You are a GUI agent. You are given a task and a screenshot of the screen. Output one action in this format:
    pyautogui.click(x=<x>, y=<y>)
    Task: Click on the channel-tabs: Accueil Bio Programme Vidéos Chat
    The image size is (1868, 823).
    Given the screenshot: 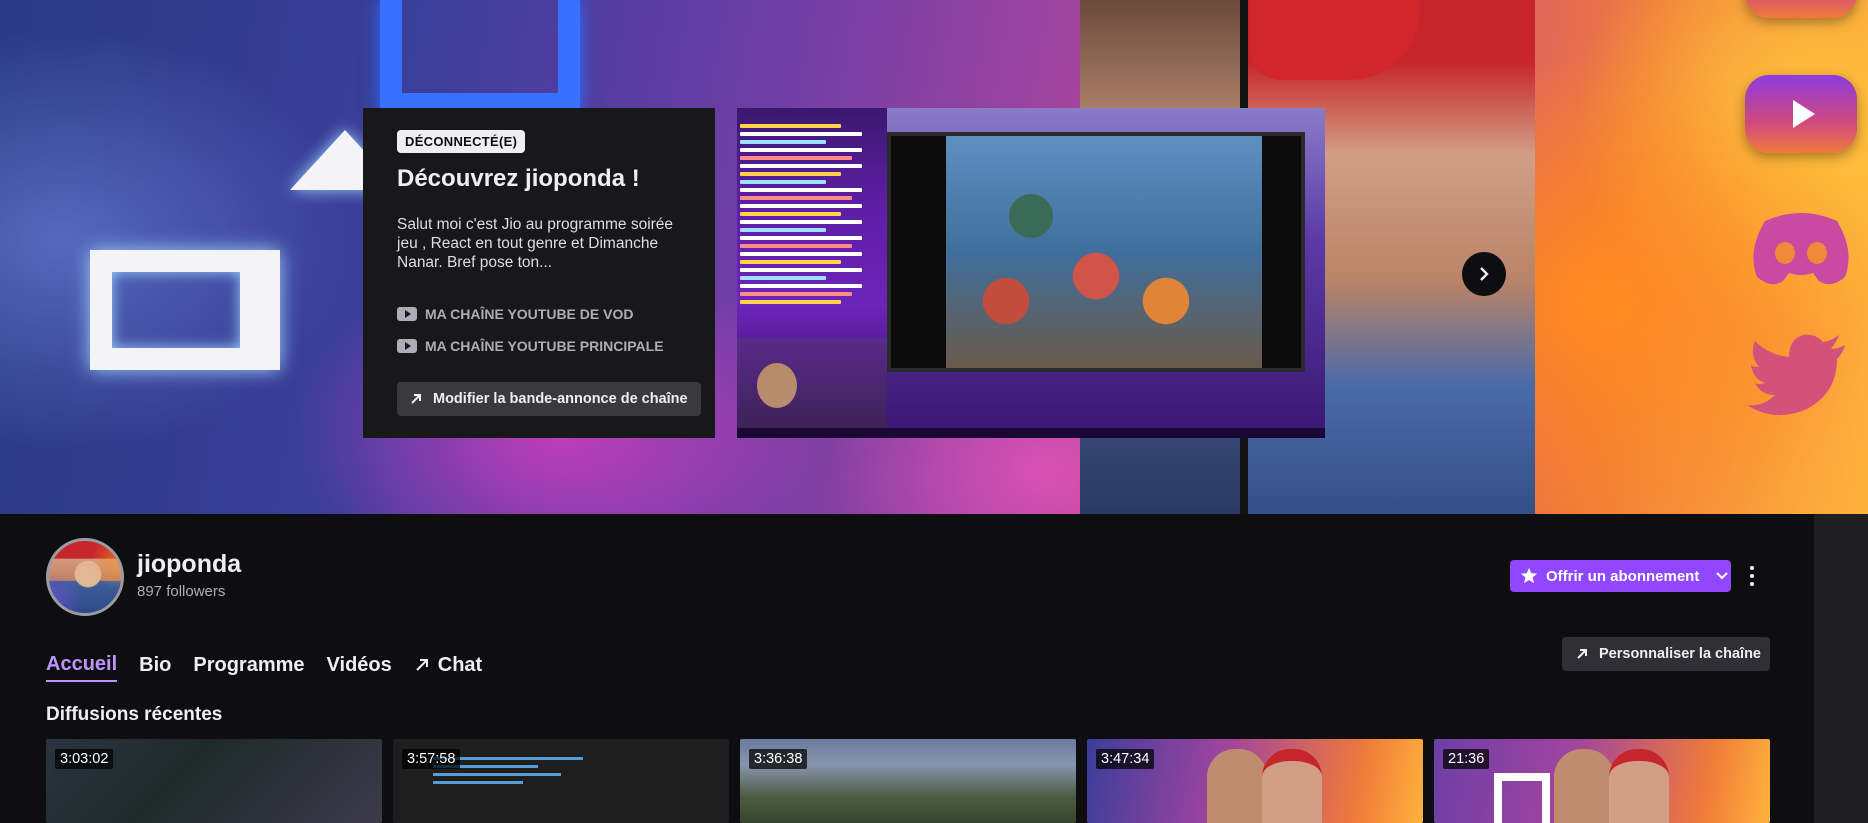 What is the action you would take?
    pyautogui.click(x=275, y=666)
    